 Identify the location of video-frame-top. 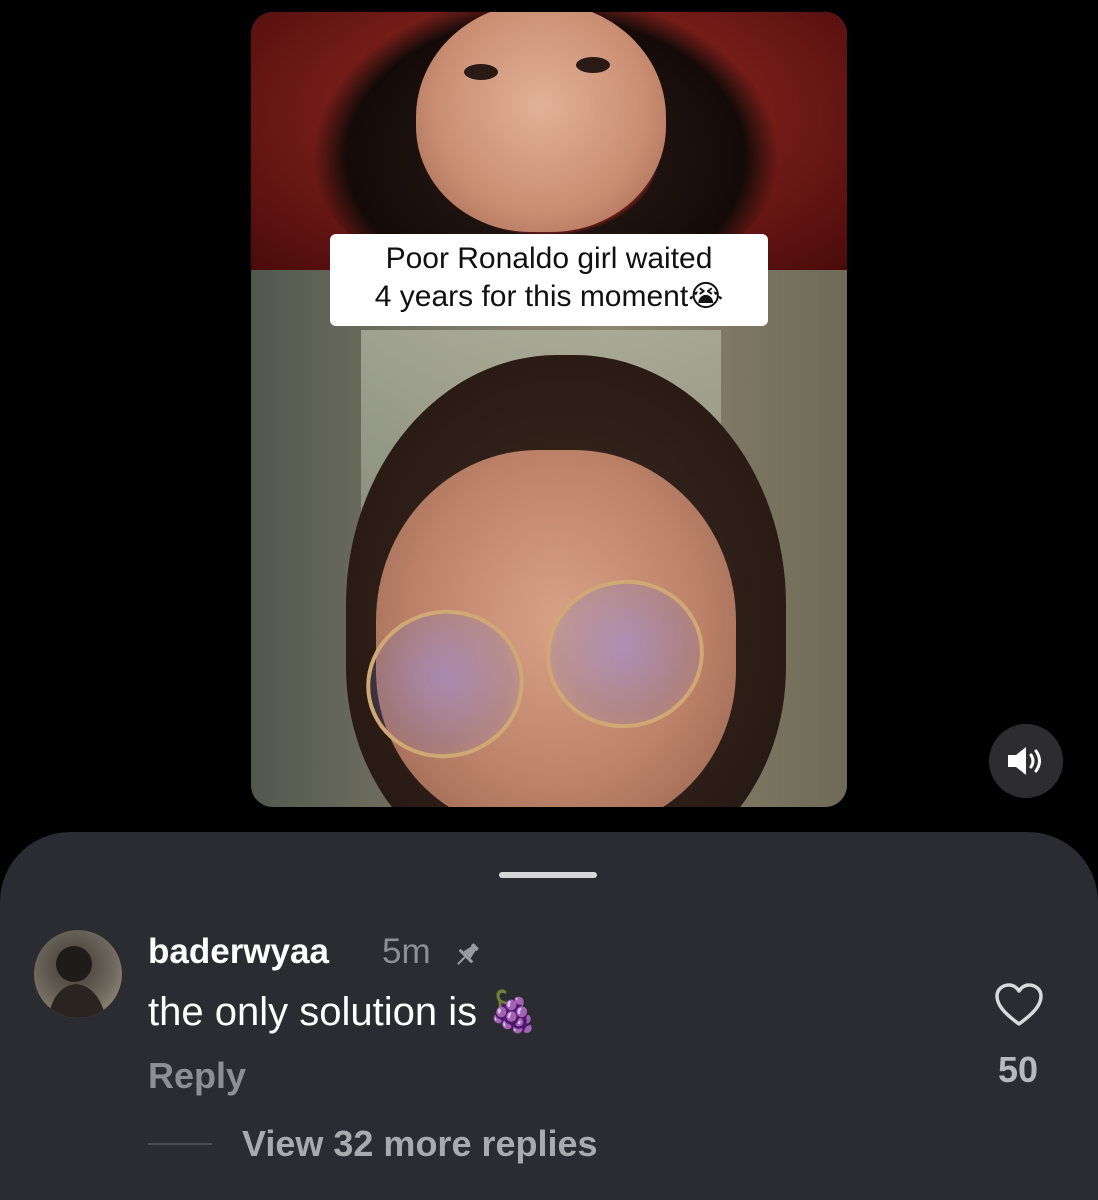
(549, 152).